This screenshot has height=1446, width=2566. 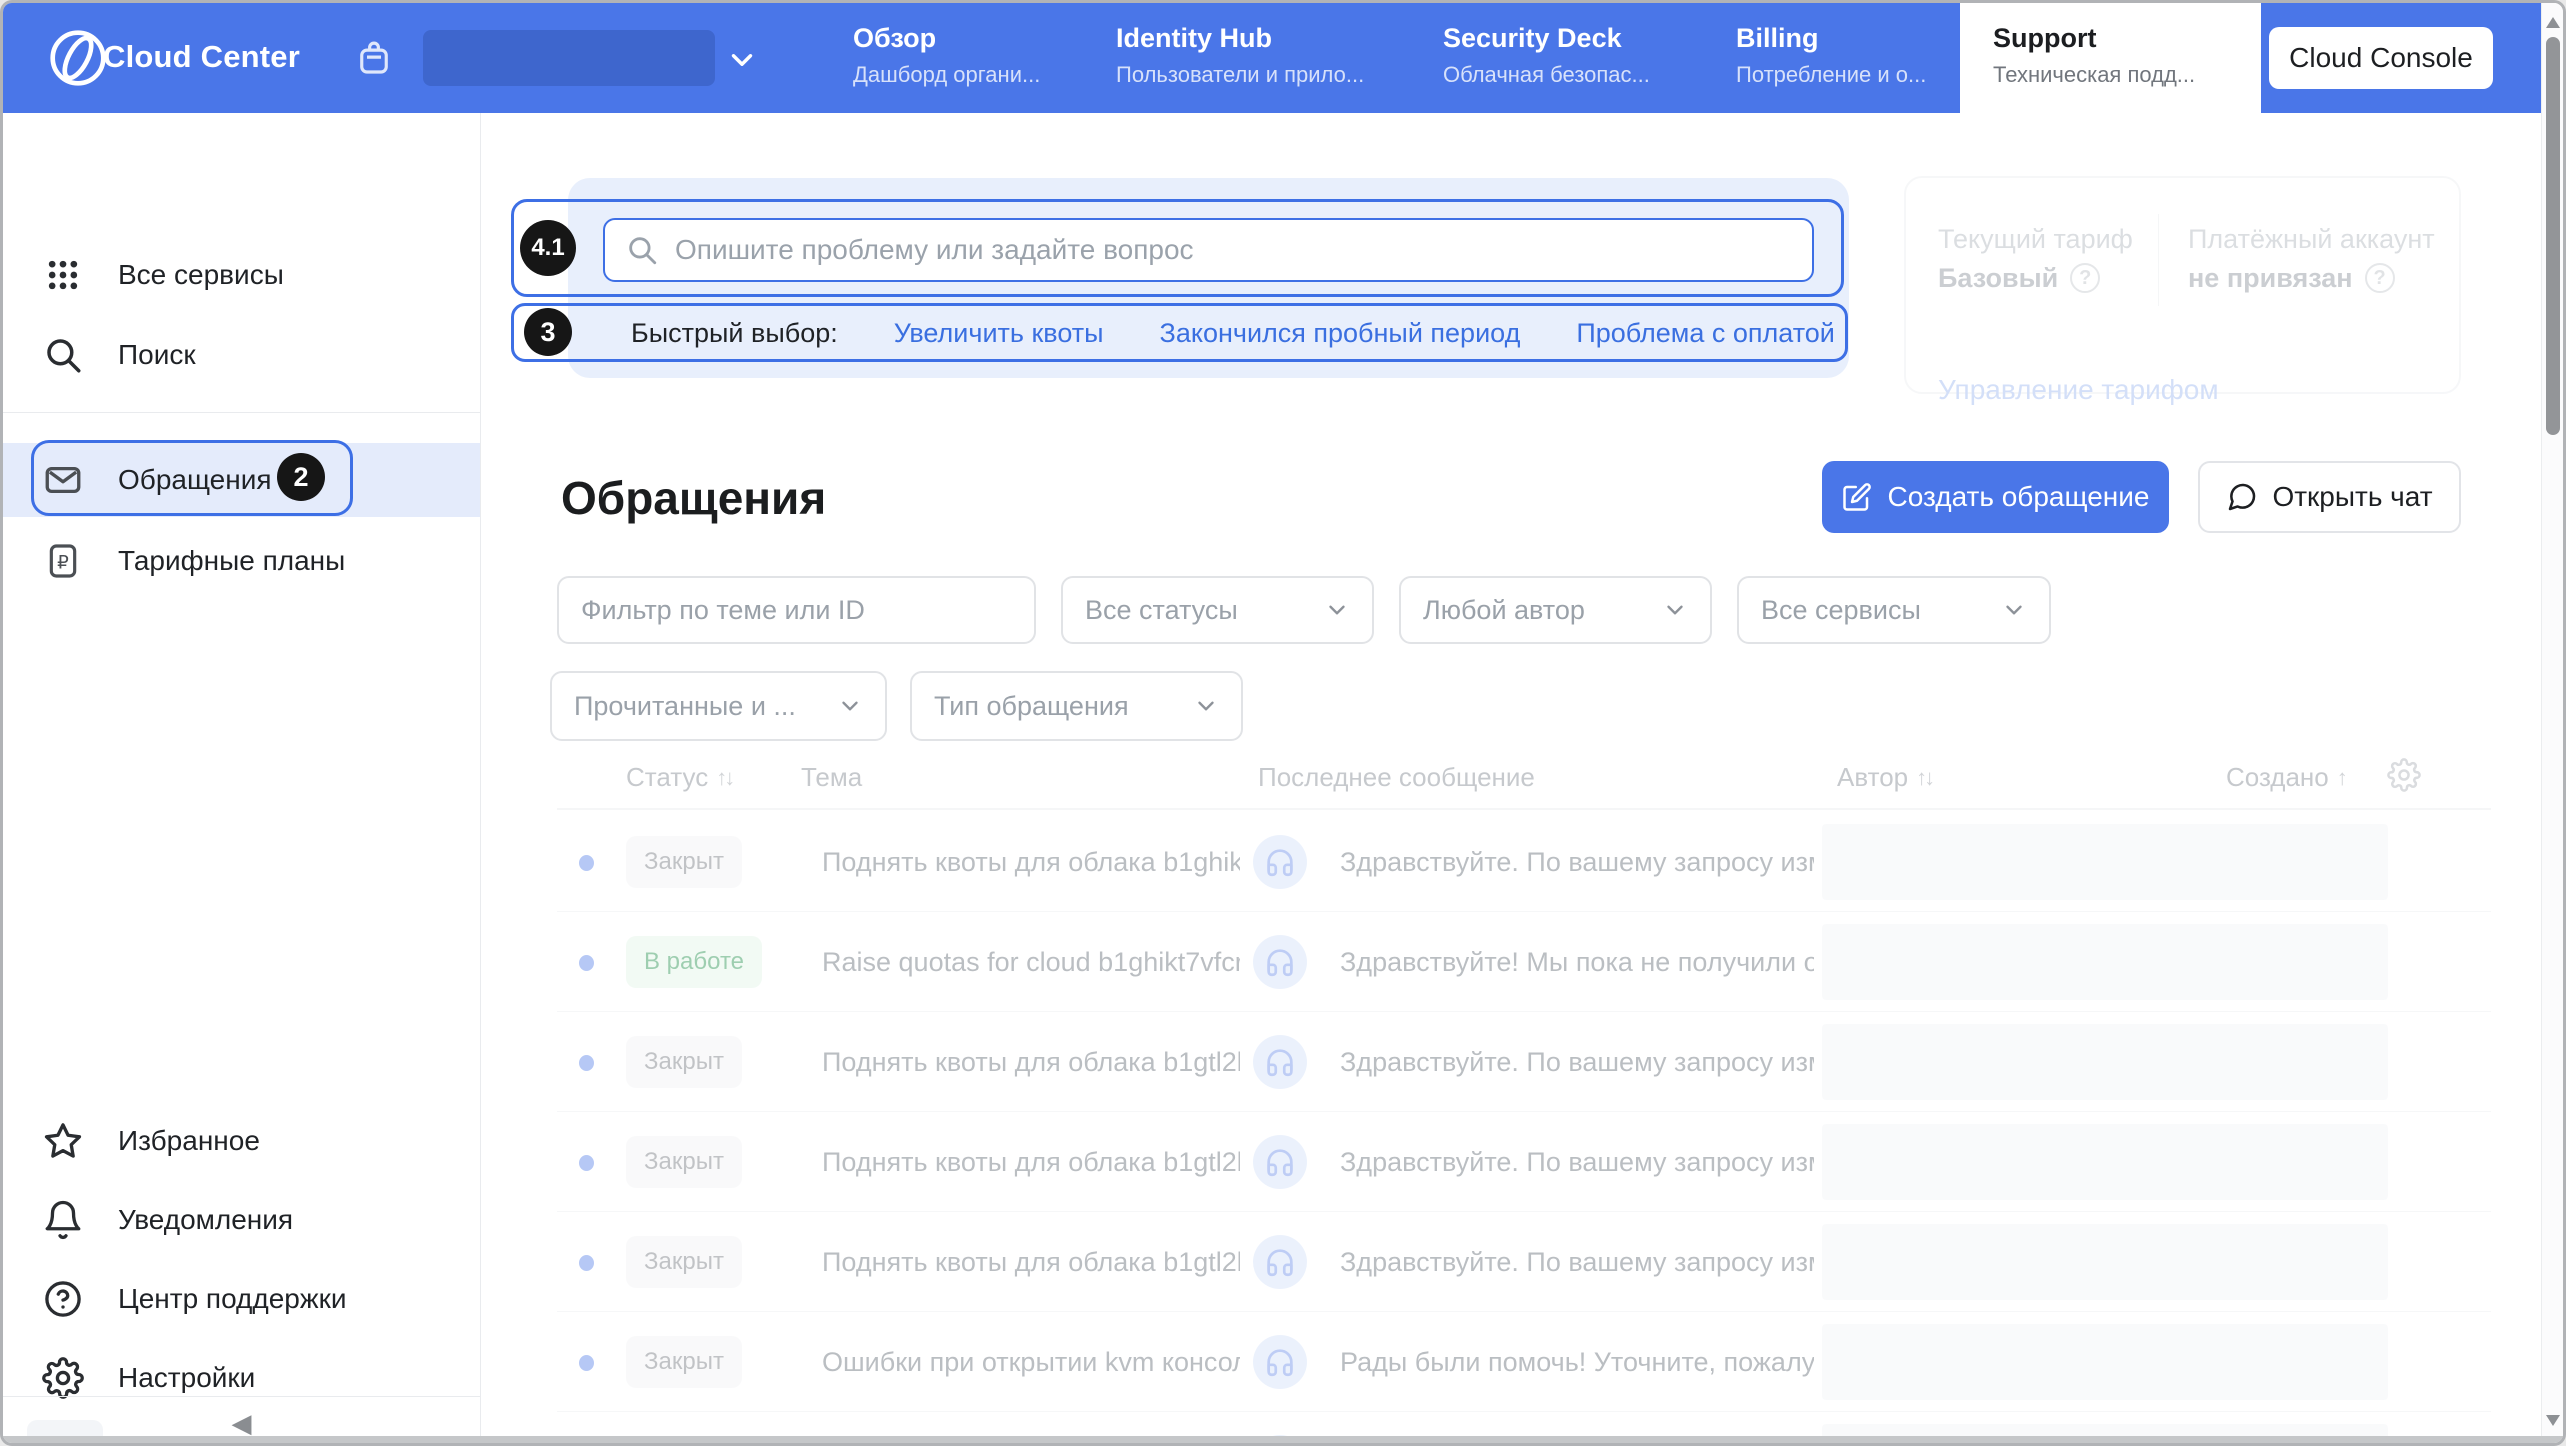 What do you see at coordinates (2553, 236) in the screenshot?
I see `scrollbar-thumb` at bounding box center [2553, 236].